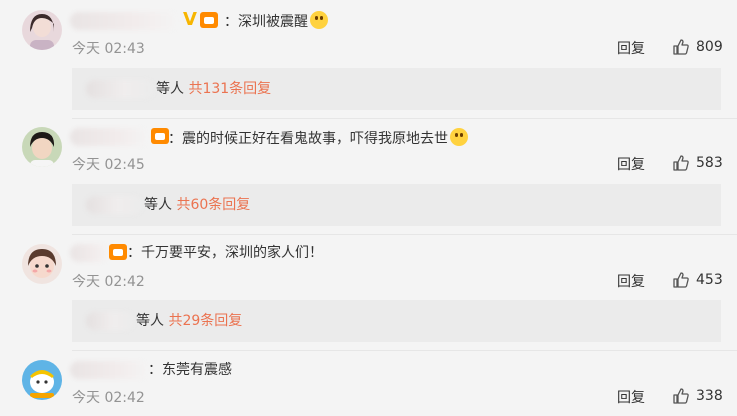 This screenshot has height=416, width=737. I want to click on comment-text: ：千万要平安，深圳的家人们！, so click(225, 253).